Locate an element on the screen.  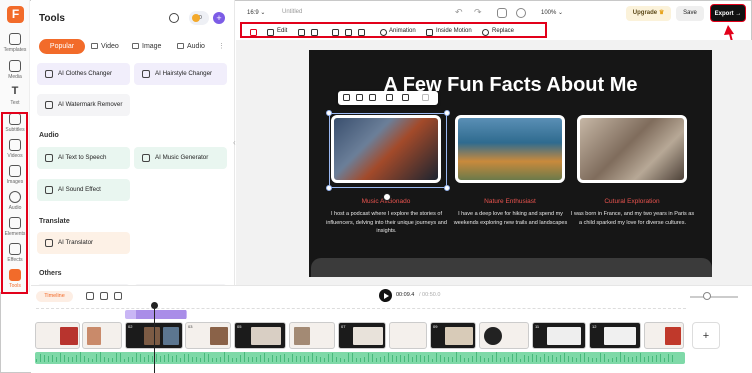
tool-card-music-generator: AI Music Generator is located at coordinates (180, 158).